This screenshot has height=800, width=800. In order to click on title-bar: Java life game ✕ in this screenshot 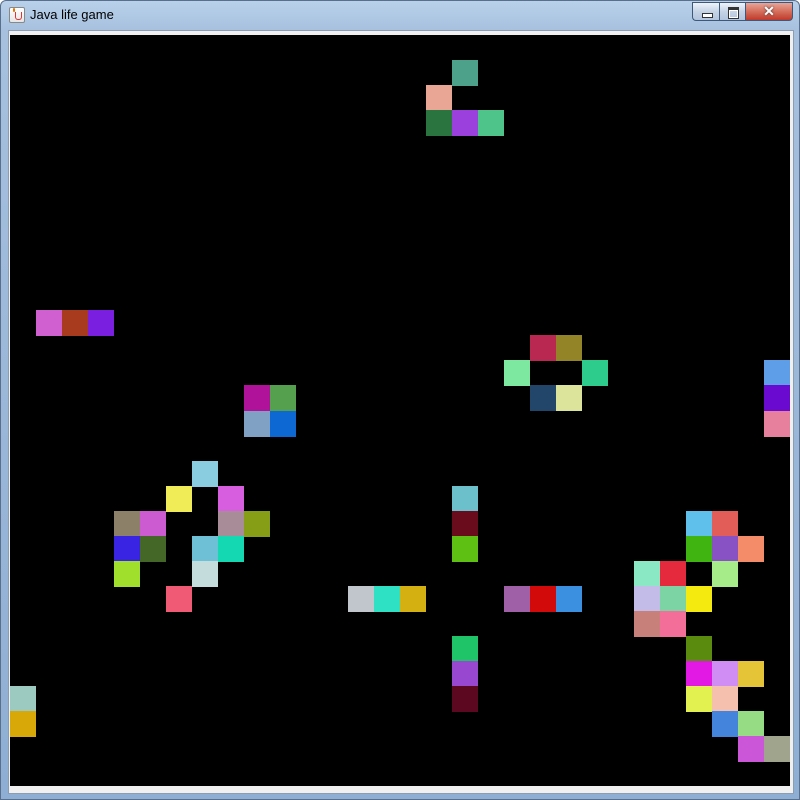, I will do `click(400, 15)`.